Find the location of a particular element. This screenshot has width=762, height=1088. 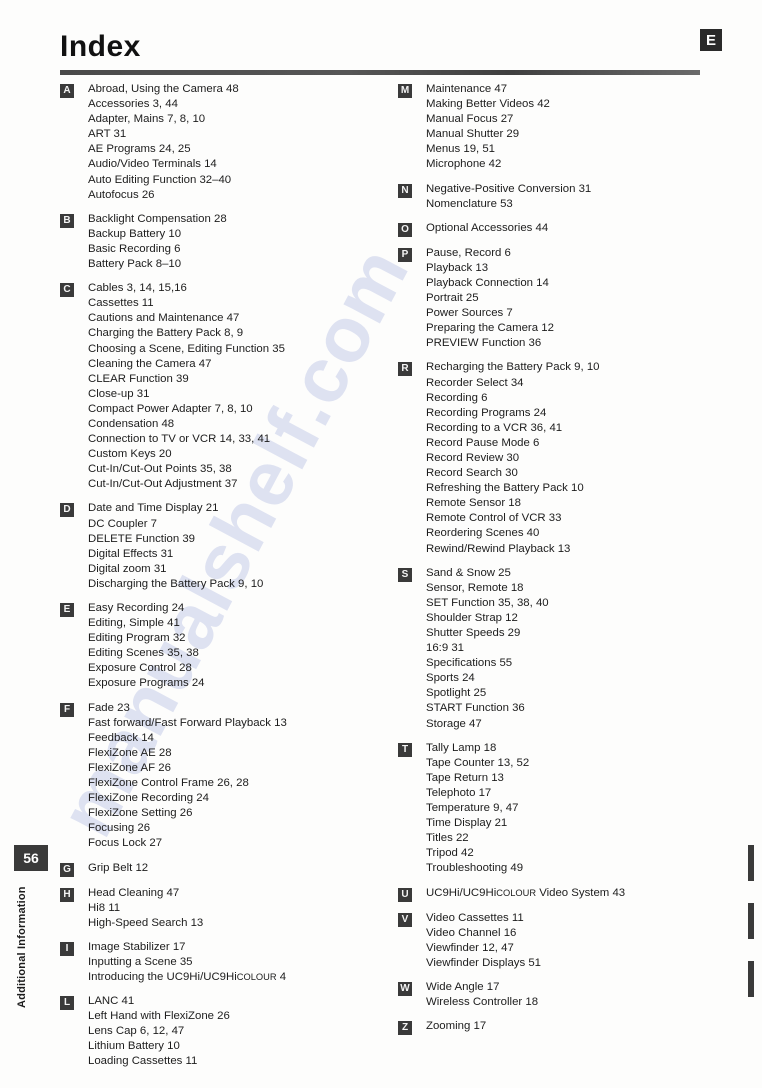

index-entry: Condensation 48 is located at coordinates (131, 423).